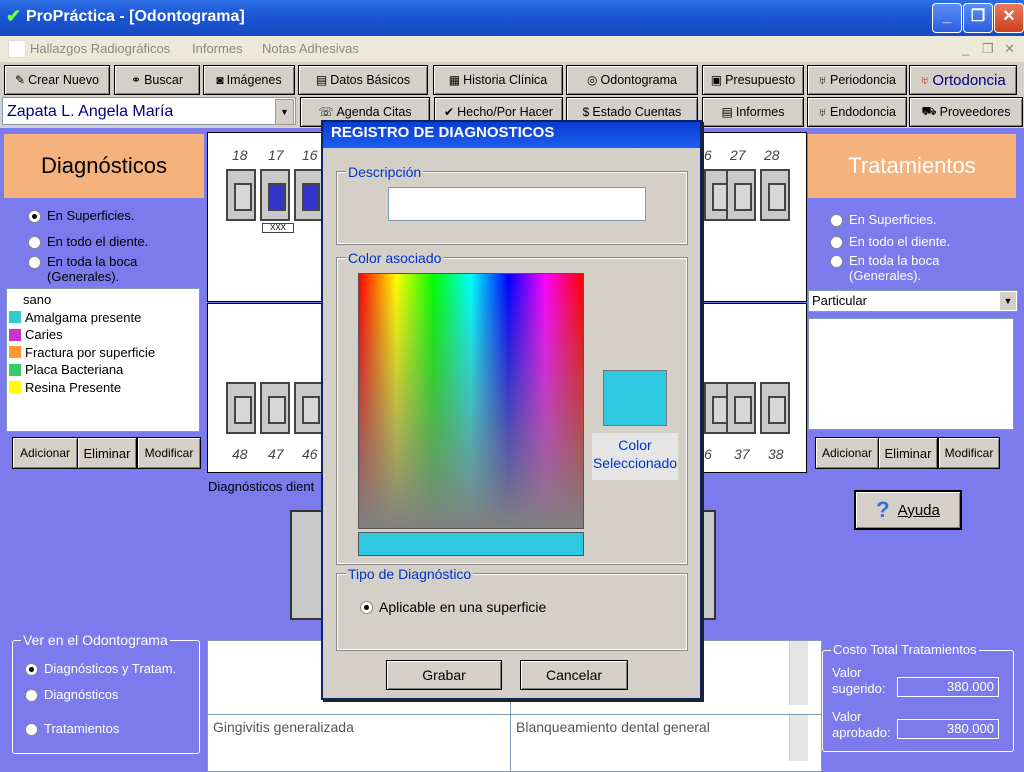  I want to click on diag-radio-diente: En todo el diente., so click(88, 241).